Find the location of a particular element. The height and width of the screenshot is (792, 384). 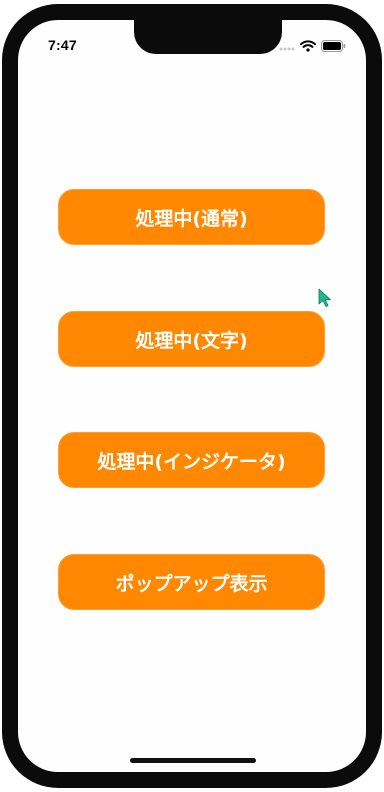

processing-text-label: 処理中(文字) is located at coordinates (191, 340).